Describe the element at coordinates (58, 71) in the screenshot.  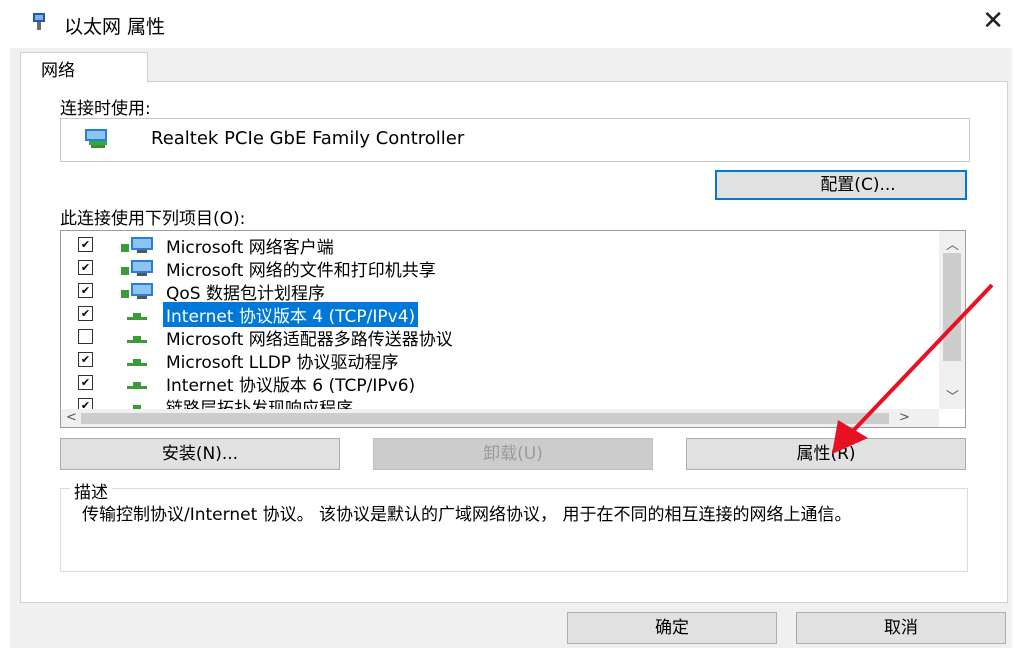
I see `tab-network-label: 网络` at that location.